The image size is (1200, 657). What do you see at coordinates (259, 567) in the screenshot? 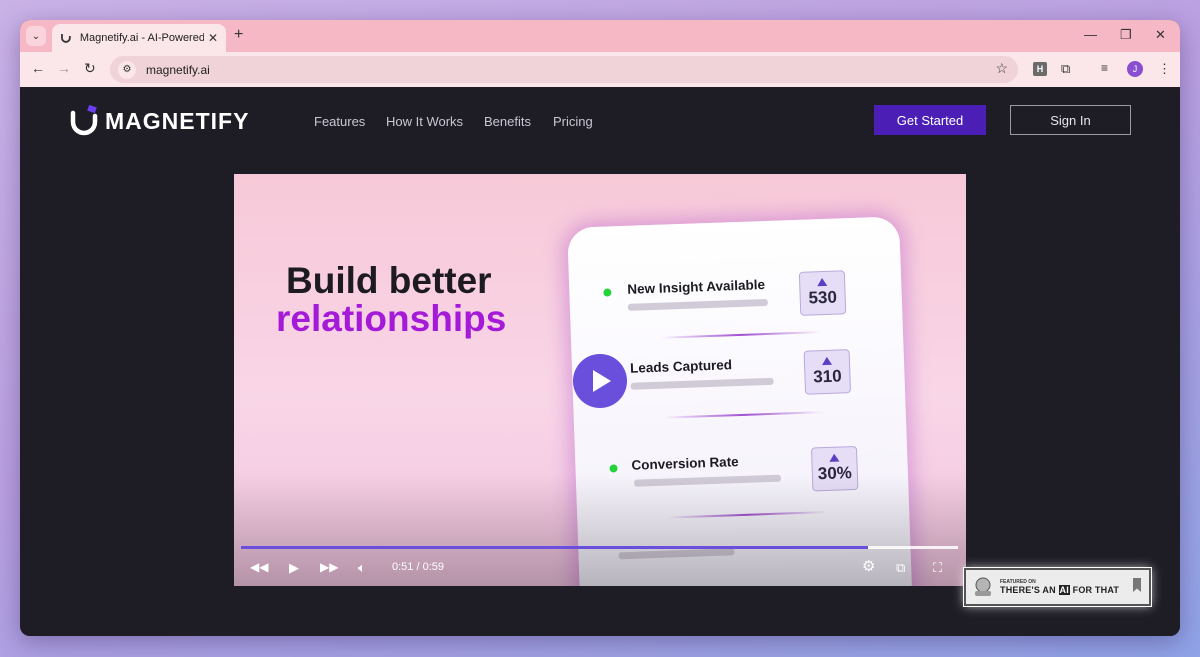
I see `rewind-icon: ◀◀` at bounding box center [259, 567].